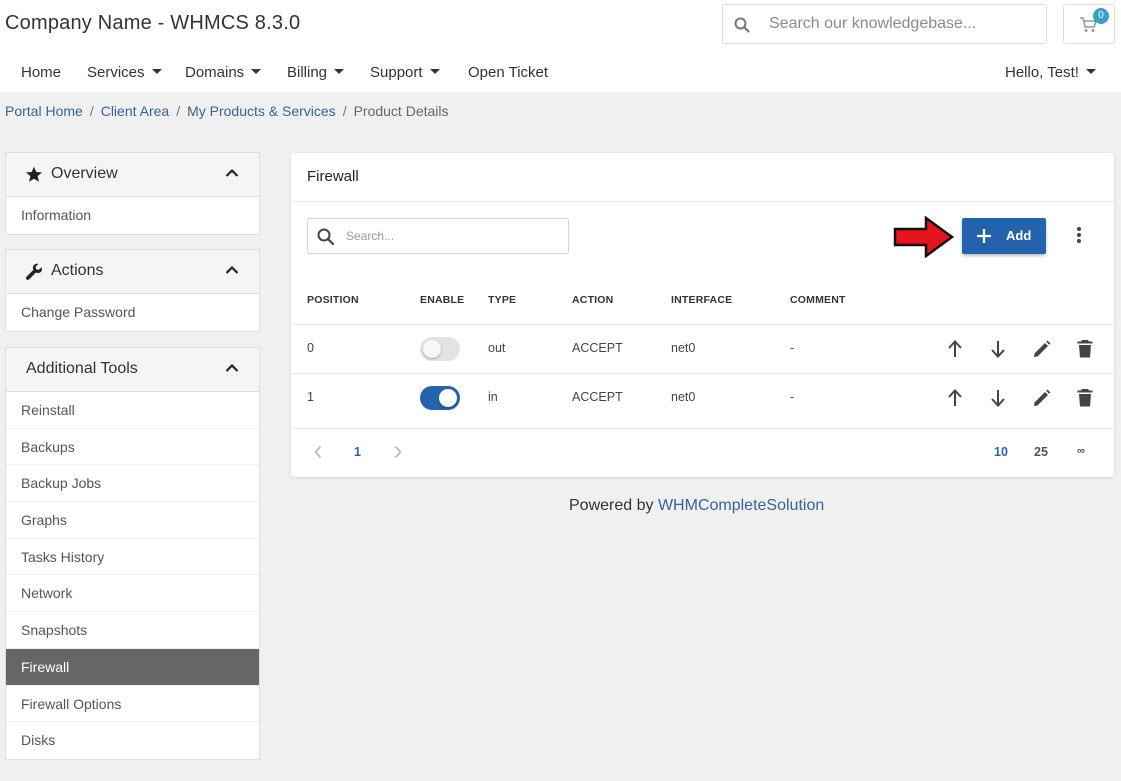 The image size is (1121, 781). I want to click on pagination-current-page: 1, so click(357, 452).